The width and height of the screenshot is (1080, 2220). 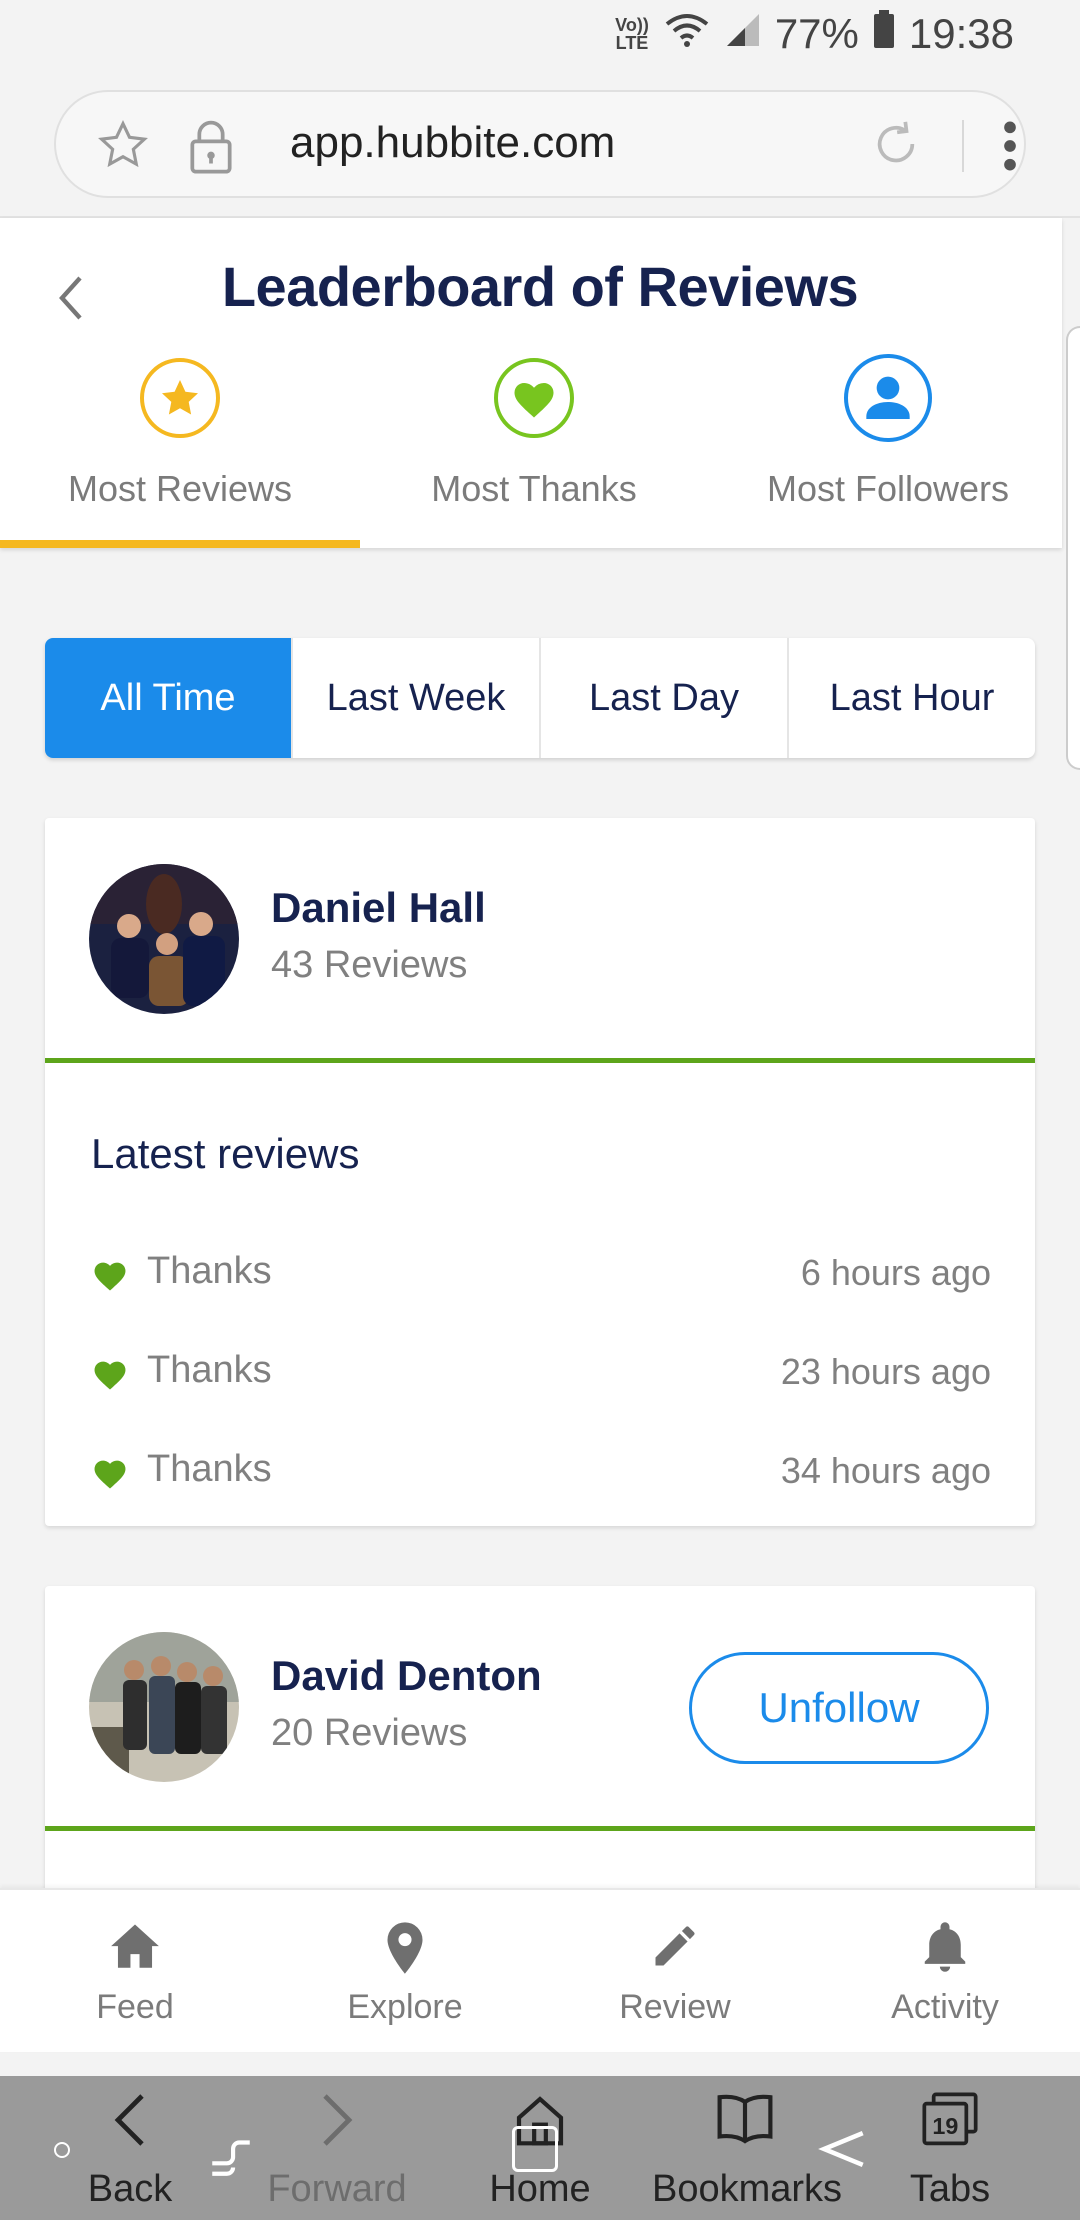 What do you see at coordinates (816, 33) in the screenshot?
I see `battery-percent: 77%` at bounding box center [816, 33].